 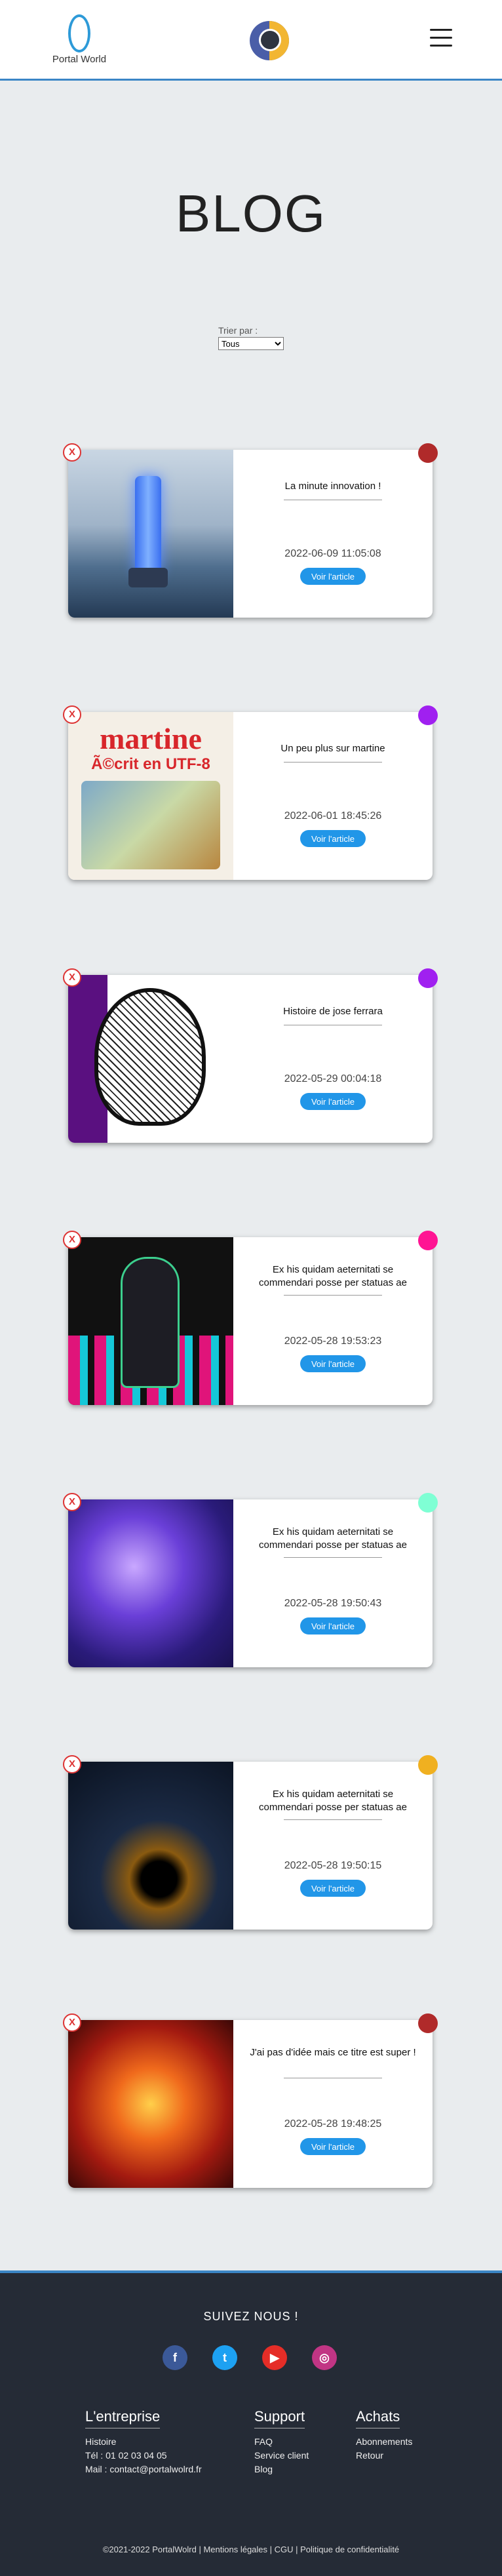 What do you see at coordinates (333, 1078) in the screenshot?
I see `article-date: 2022-05-29 00:04:18` at bounding box center [333, 1078].